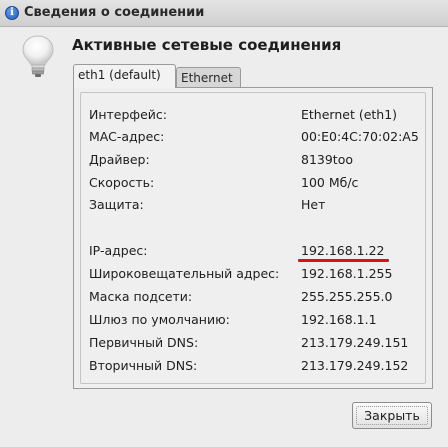  I want to click on speed-value: 100 Мб/с, so click(330, 182).